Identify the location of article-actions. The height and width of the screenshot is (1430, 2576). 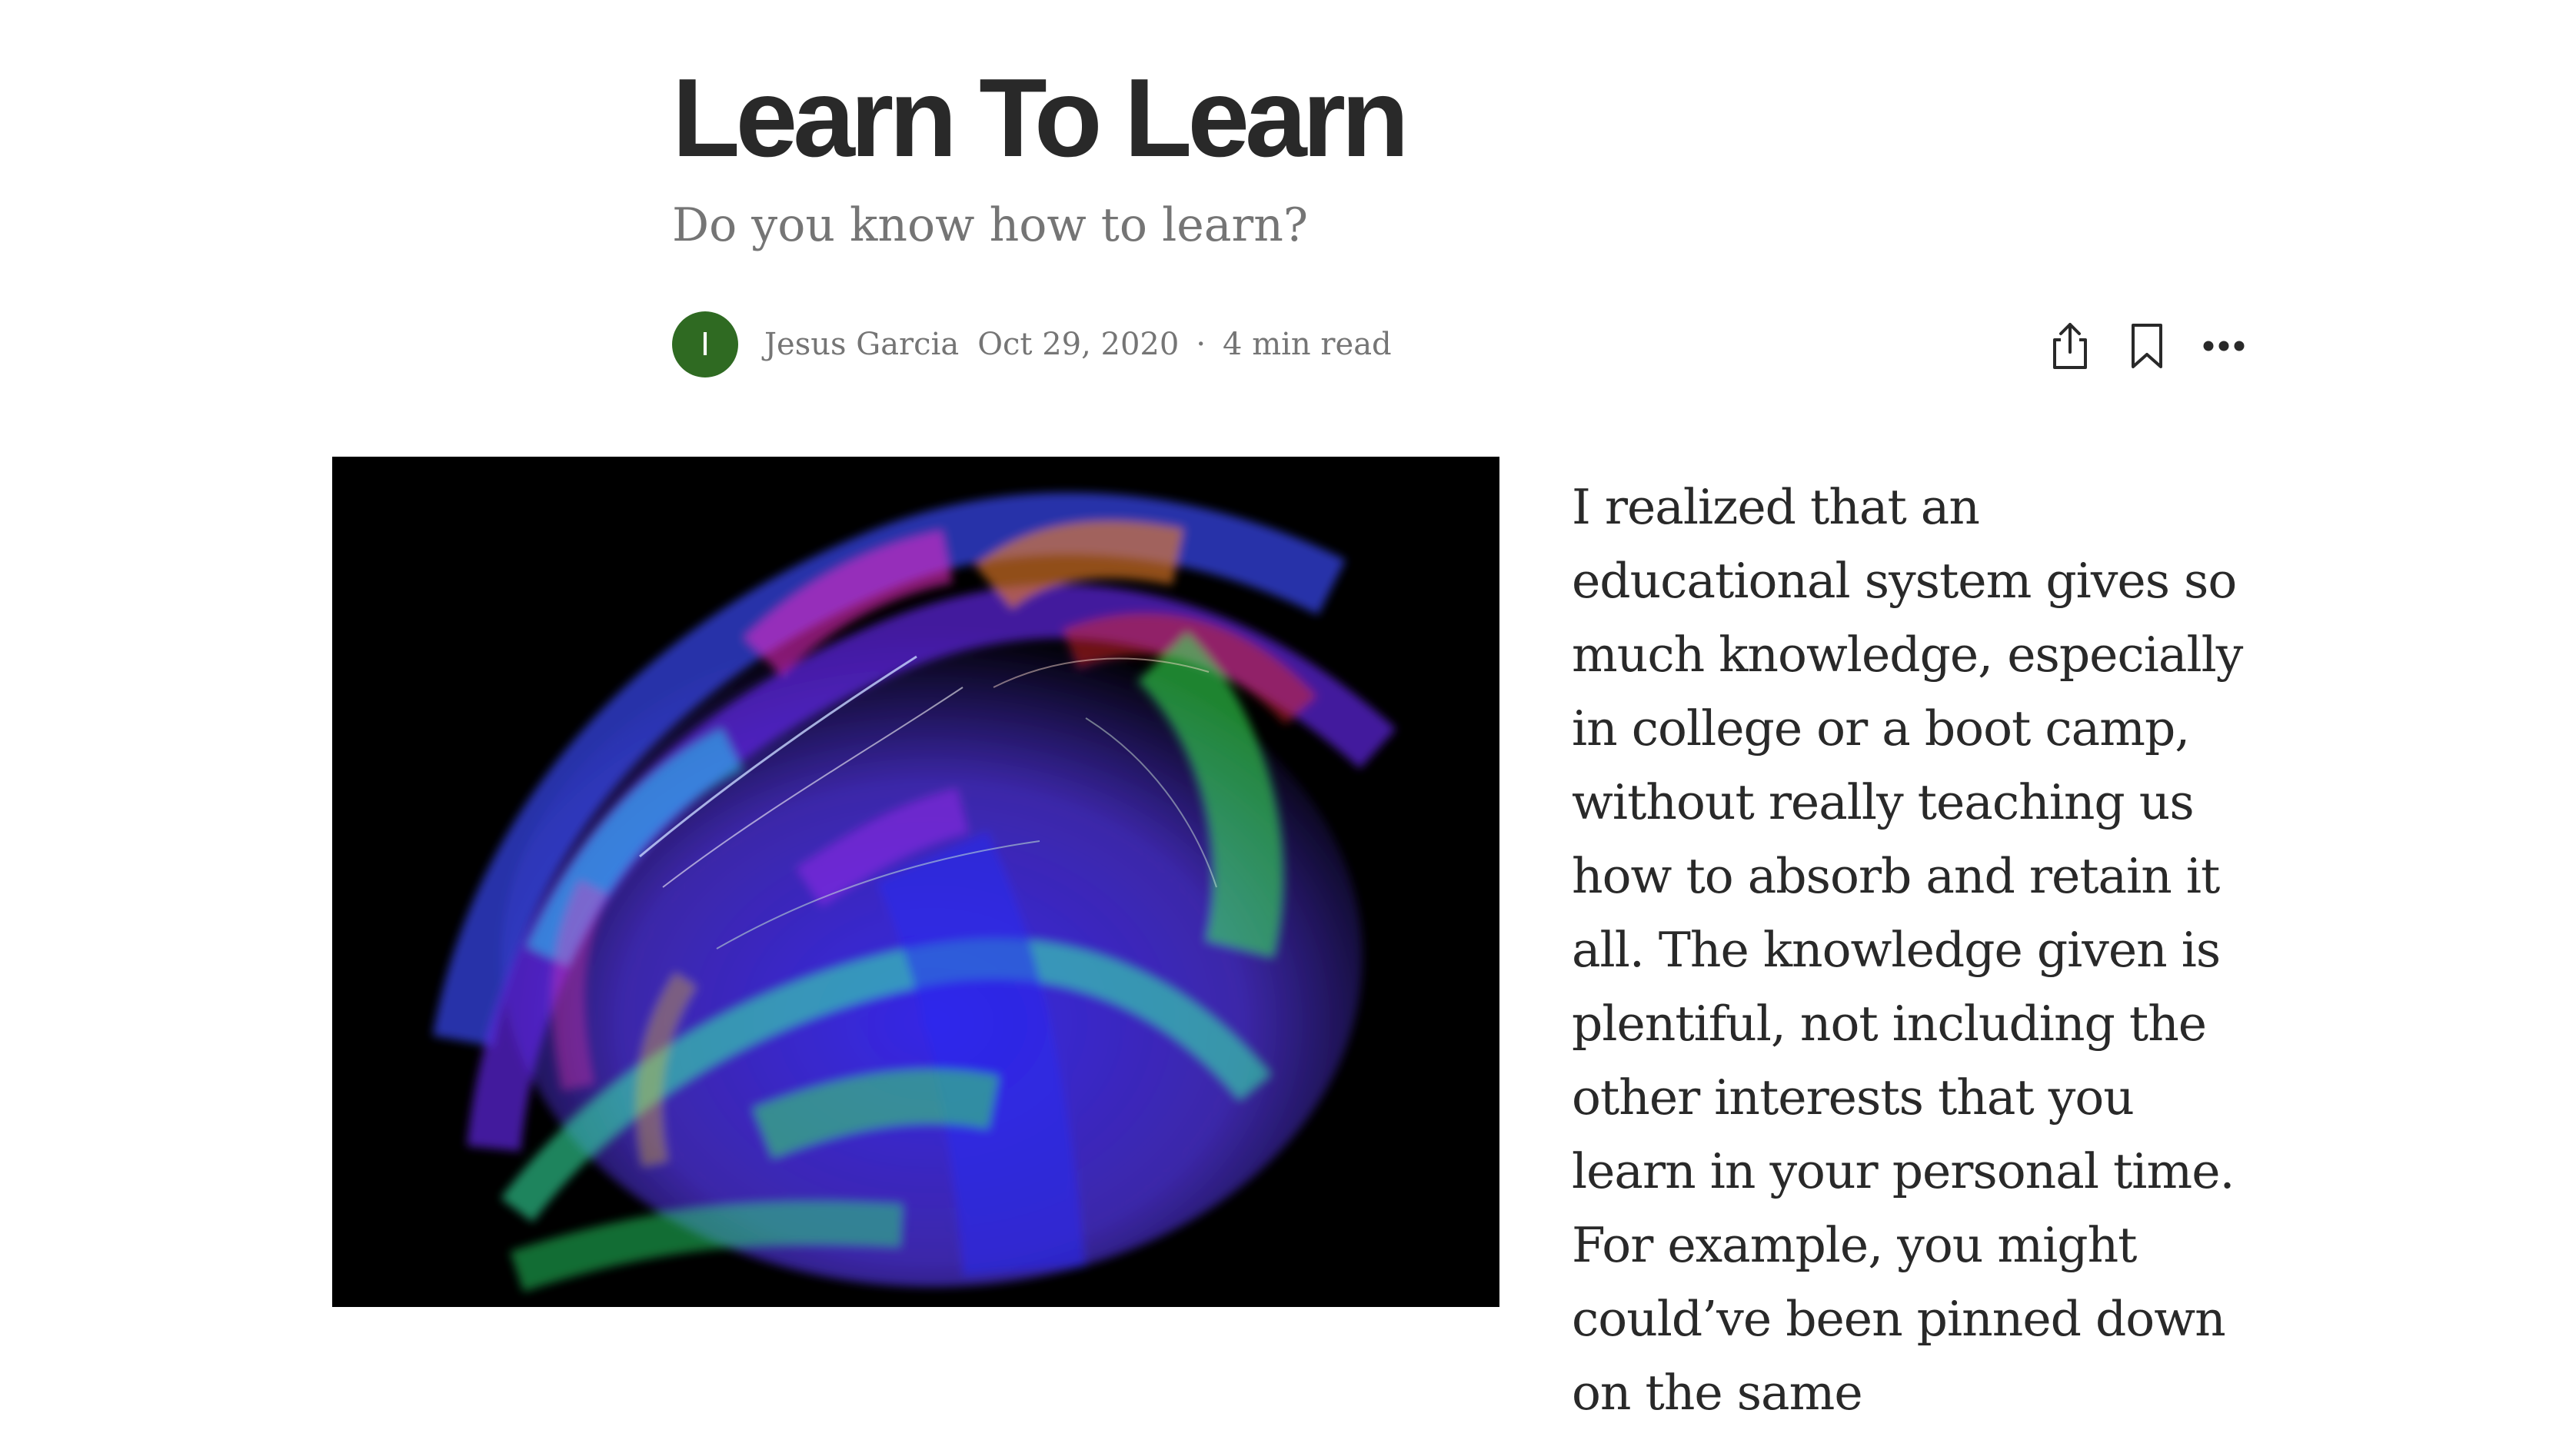
(2147, 346).